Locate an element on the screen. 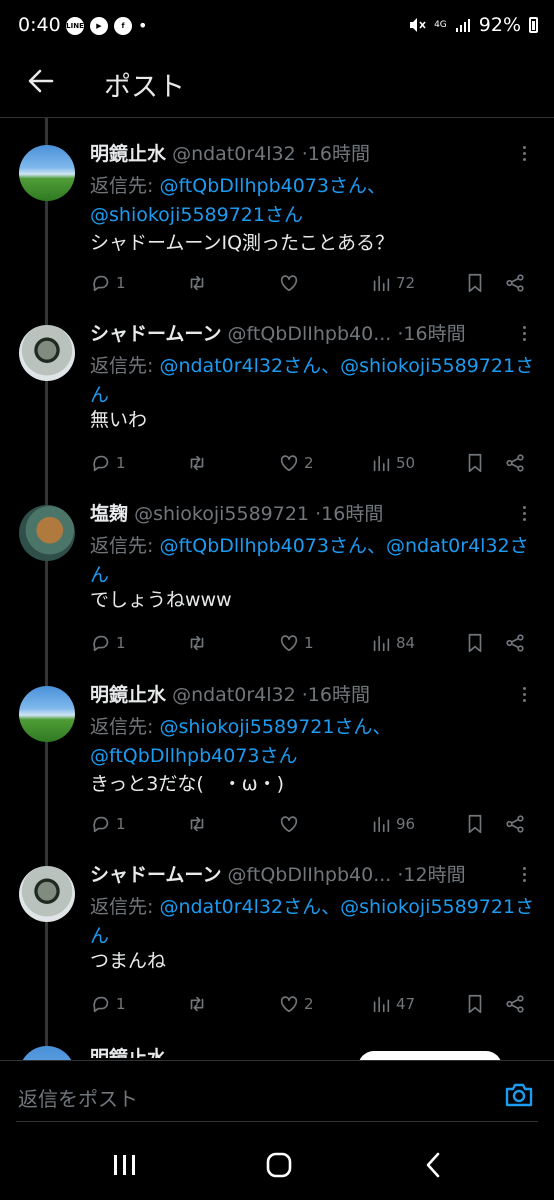  views-button: 72 is located at coordinates (392, 283).